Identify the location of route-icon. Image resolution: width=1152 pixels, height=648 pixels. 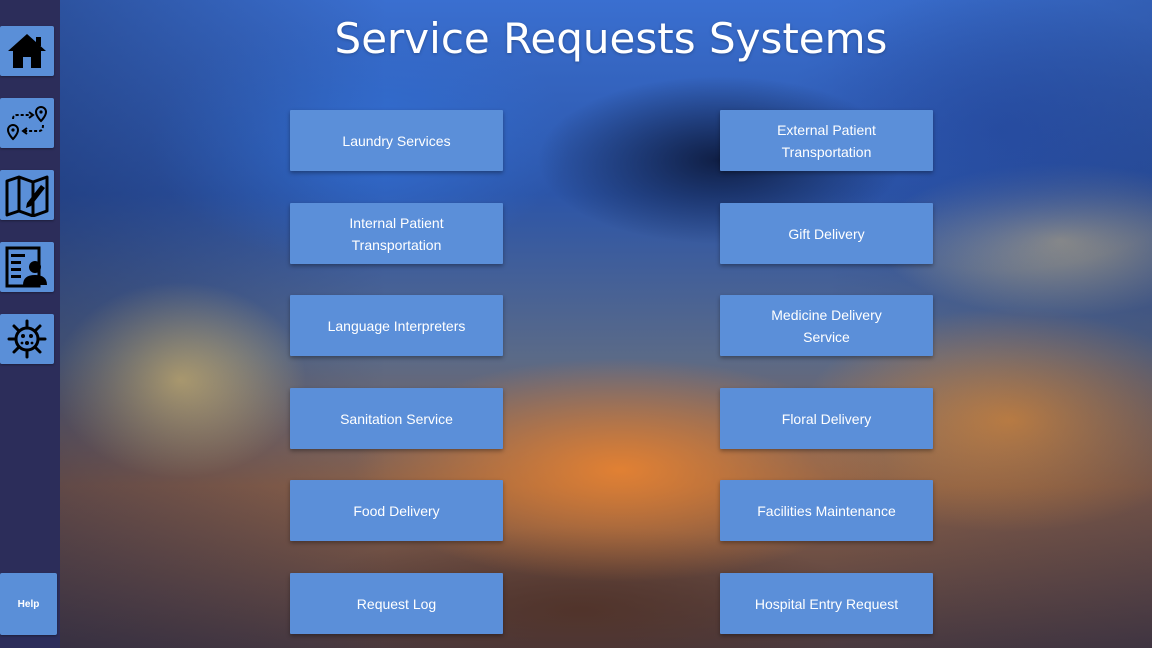
(27, 123).